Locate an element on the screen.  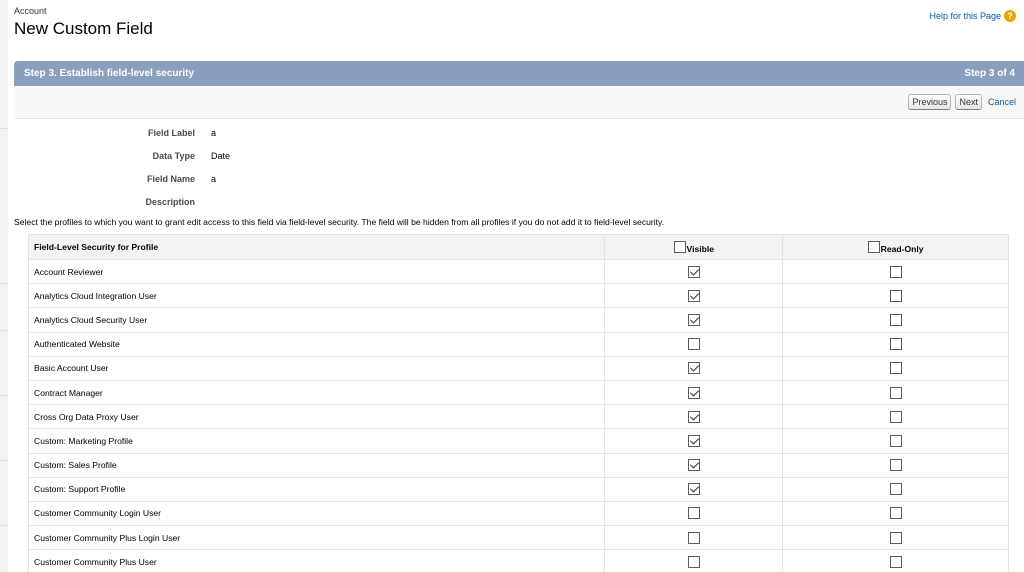
next-button: Next is located at coordinates (968, 102).